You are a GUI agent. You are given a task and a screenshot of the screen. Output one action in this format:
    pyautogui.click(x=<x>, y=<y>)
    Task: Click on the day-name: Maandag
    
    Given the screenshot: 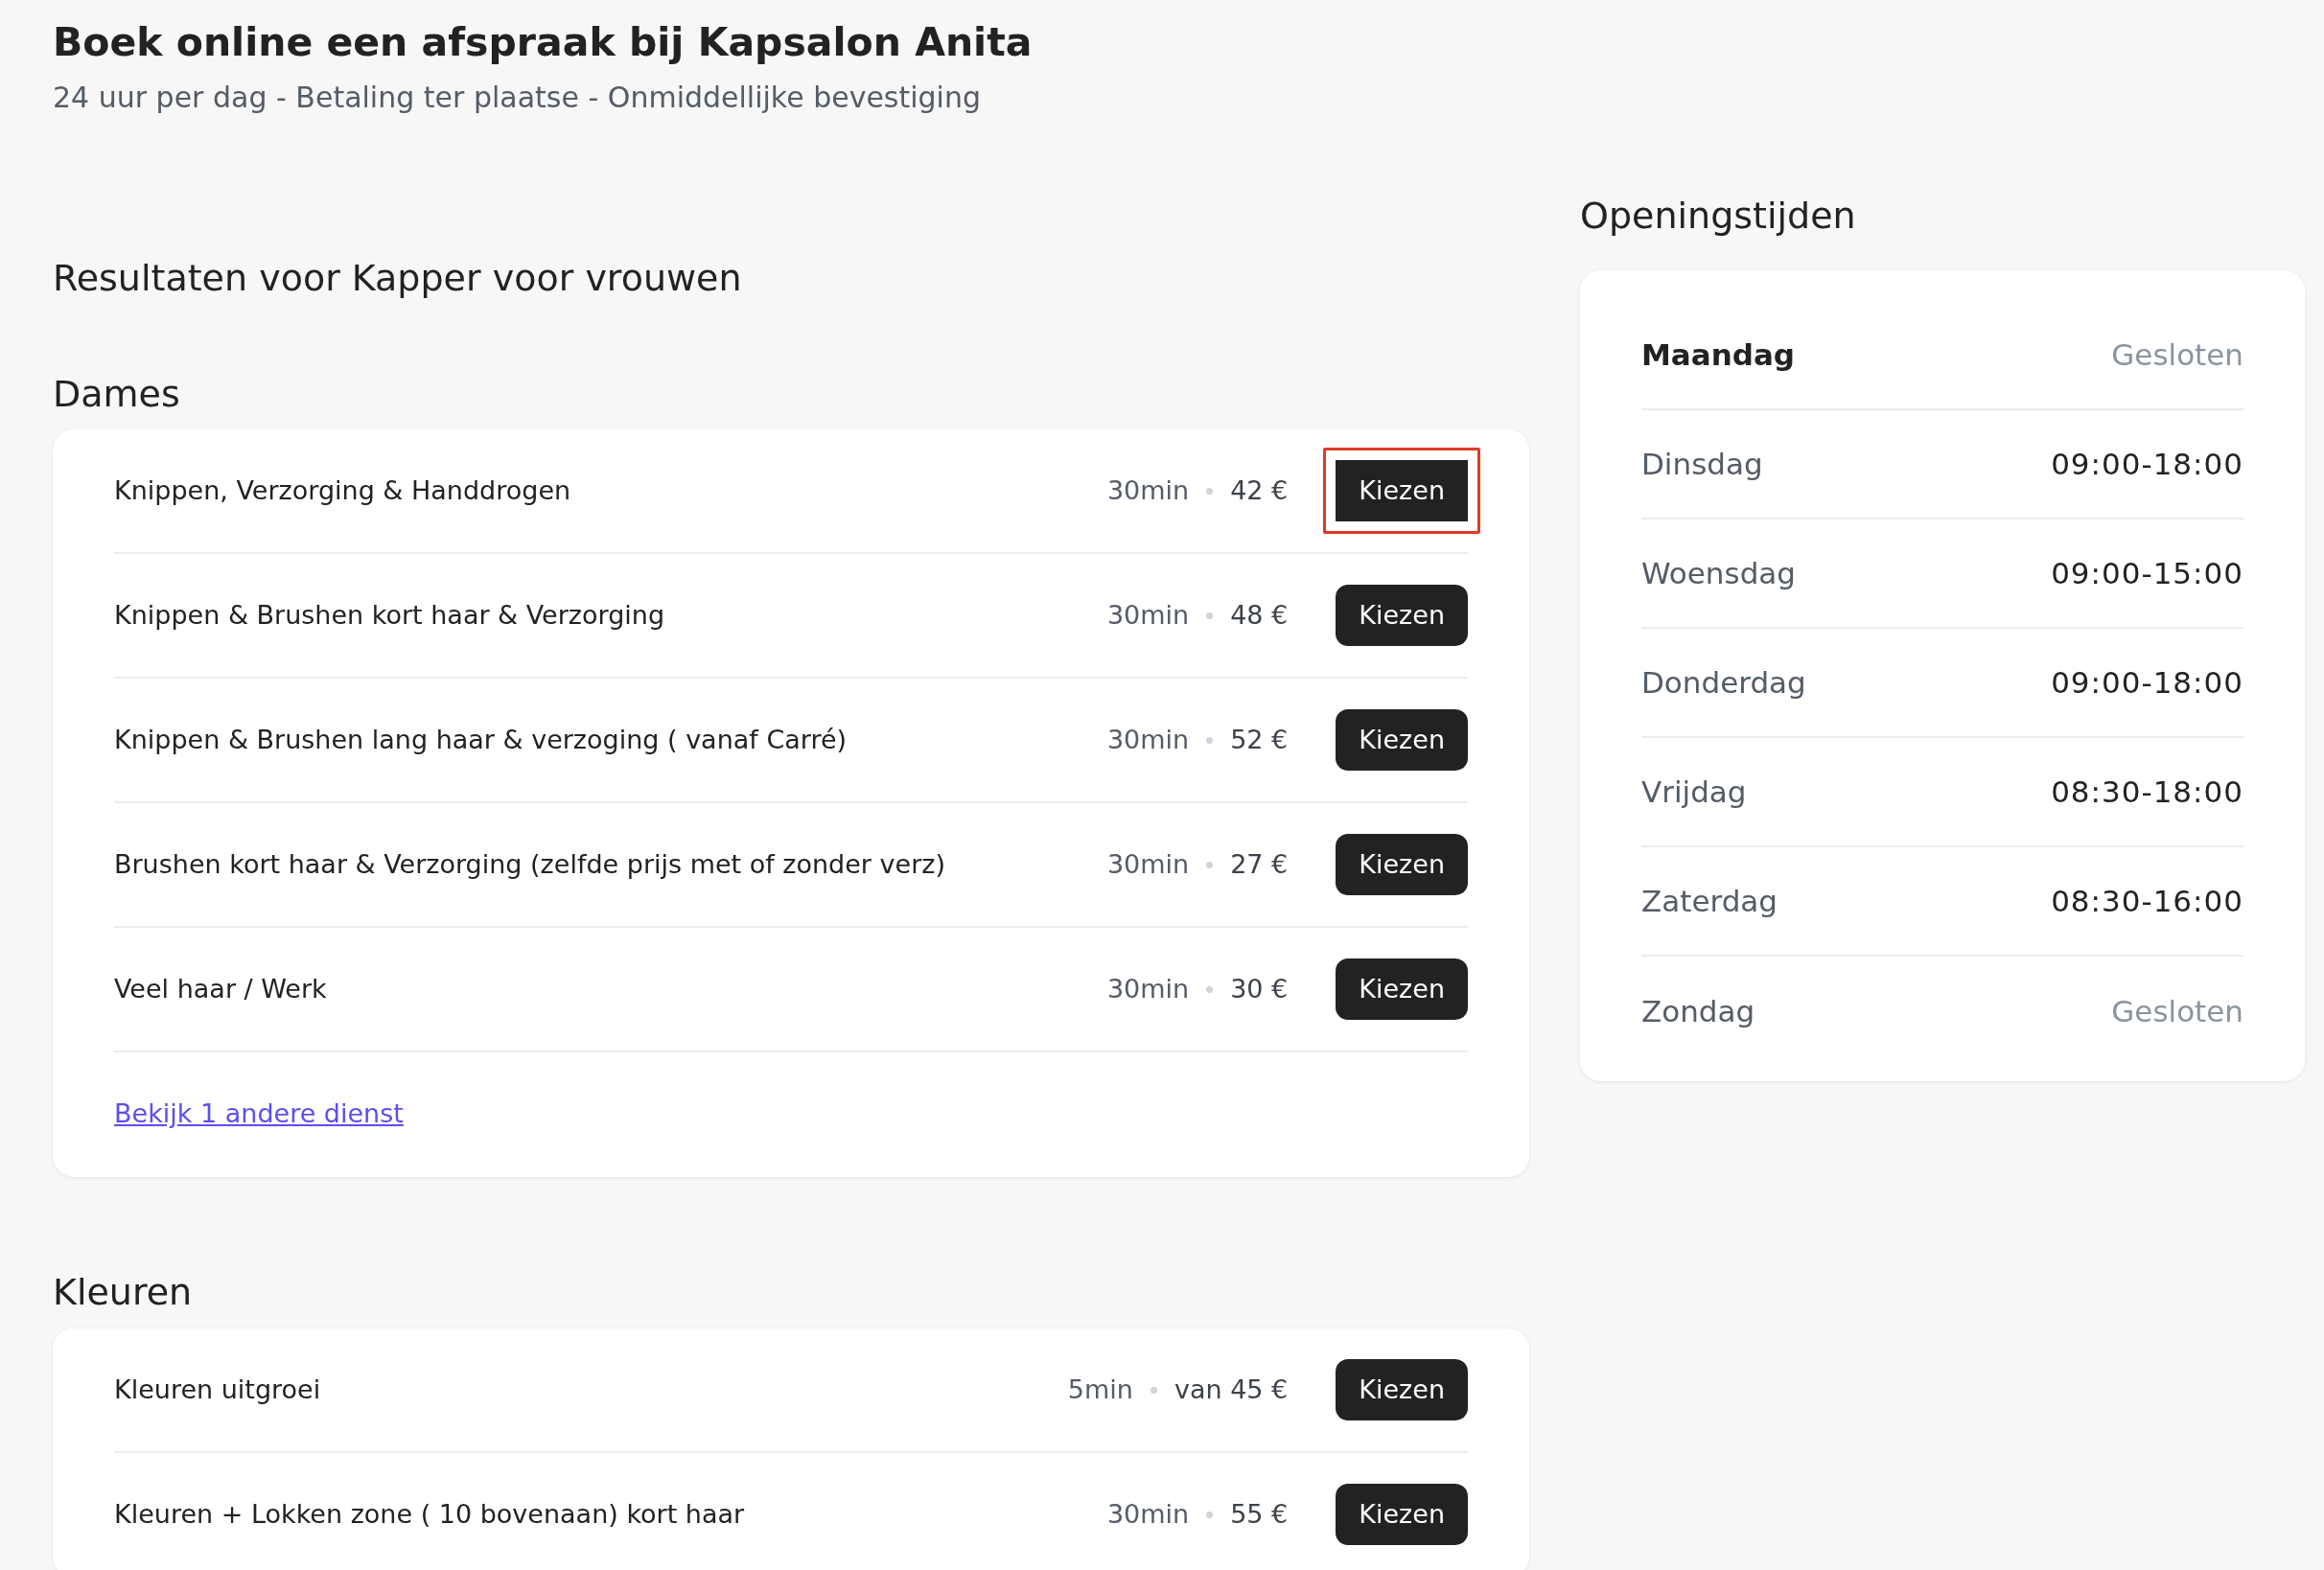 What is the action you would take?
    pyautogui.click(x=1718, y=354)
    